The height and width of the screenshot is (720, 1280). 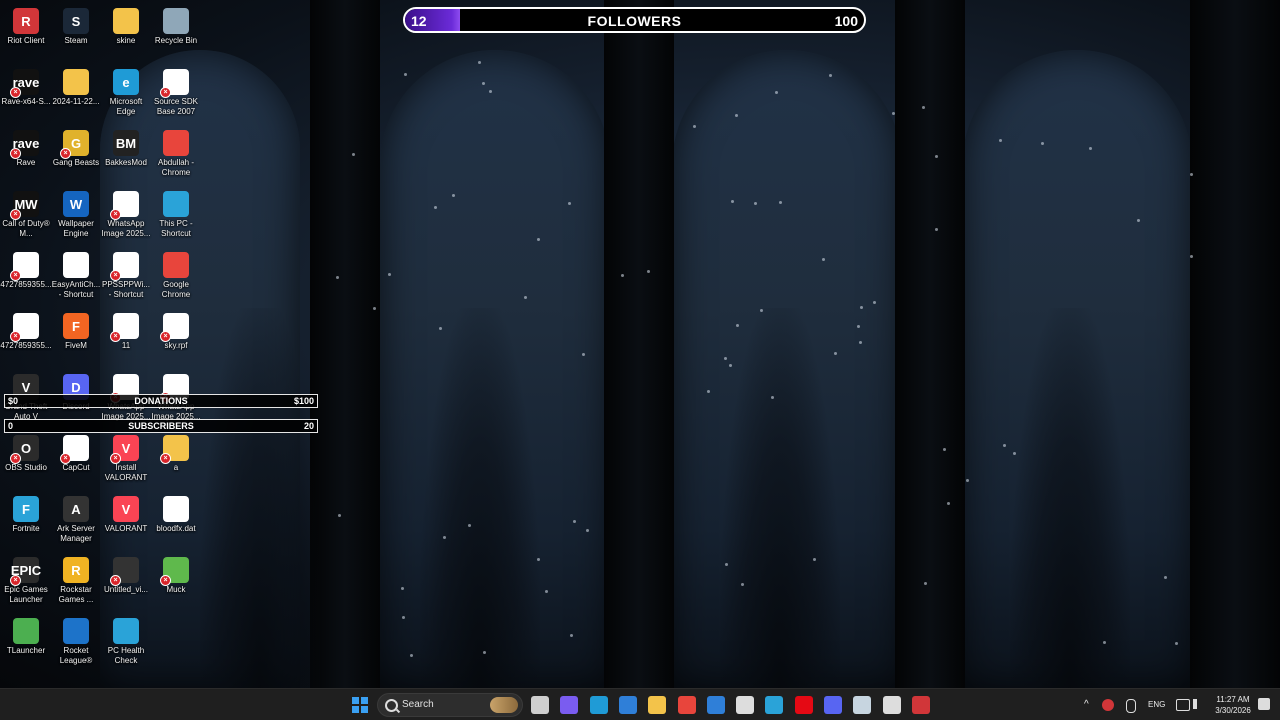 I want to click on desktop-icon: V VALORANT, so click(x=126, y=512).